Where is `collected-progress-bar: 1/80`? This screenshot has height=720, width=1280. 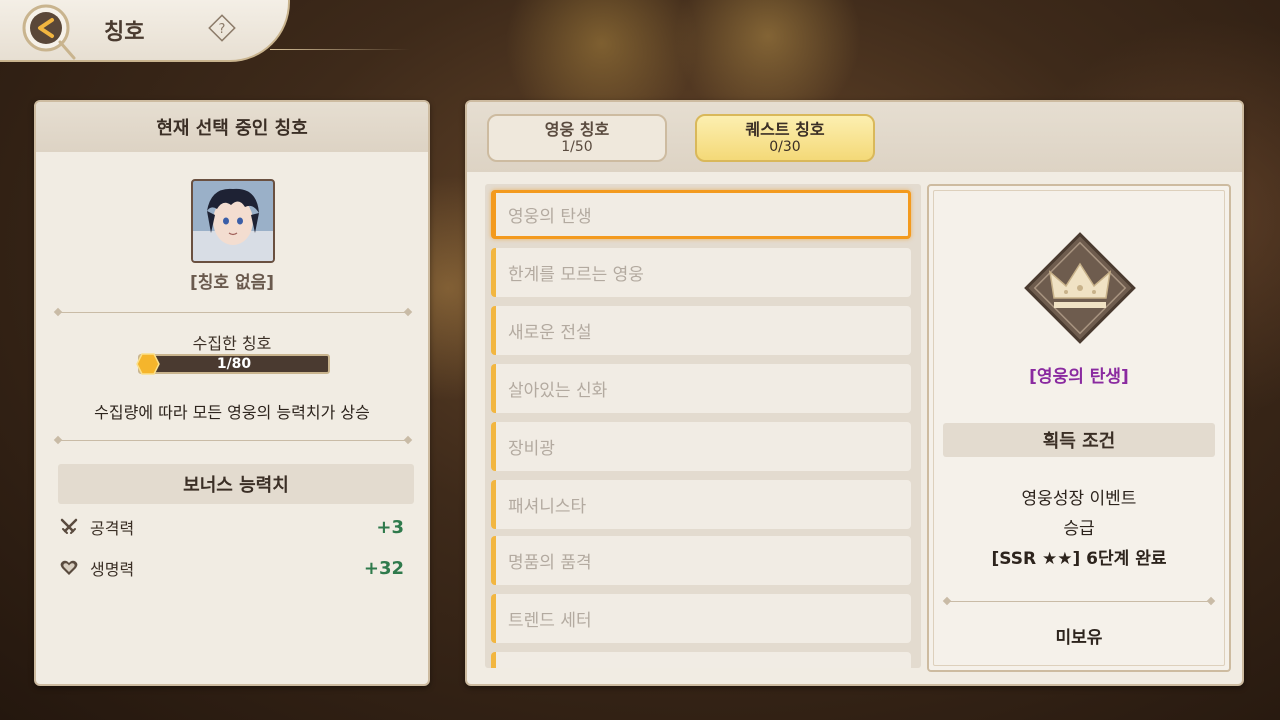
collected-progress-bar: 1/80 is located at coordinates (233, 364).